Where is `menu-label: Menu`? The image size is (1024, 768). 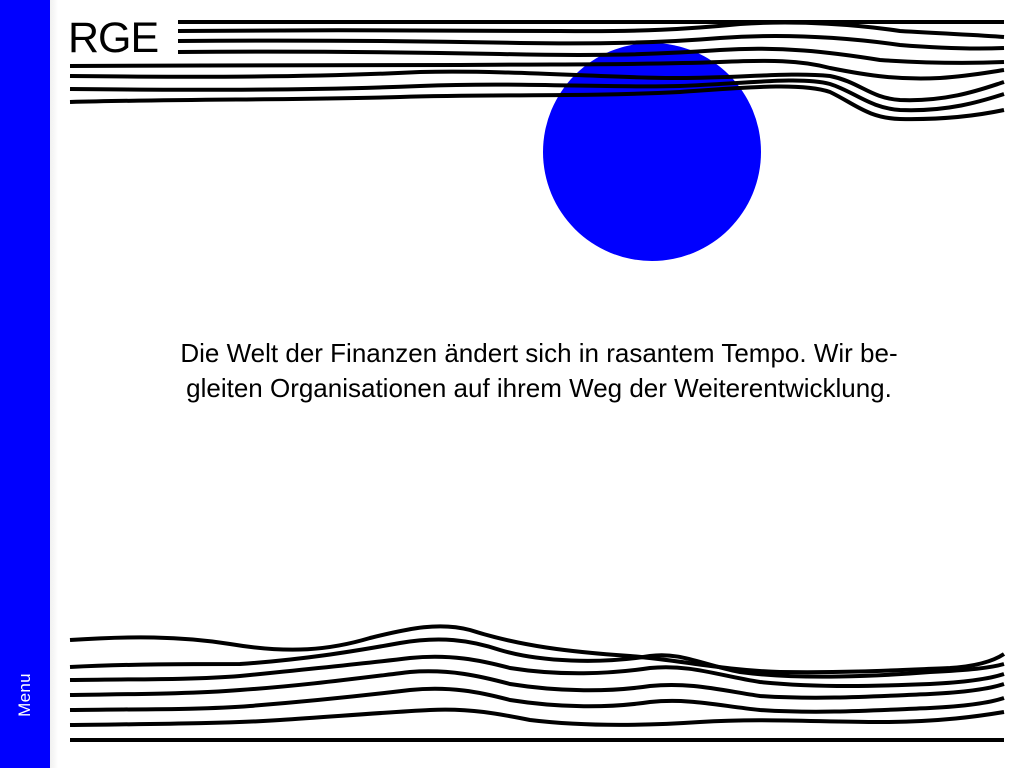
menu-label: Menu is located at coordinates (25, 695).